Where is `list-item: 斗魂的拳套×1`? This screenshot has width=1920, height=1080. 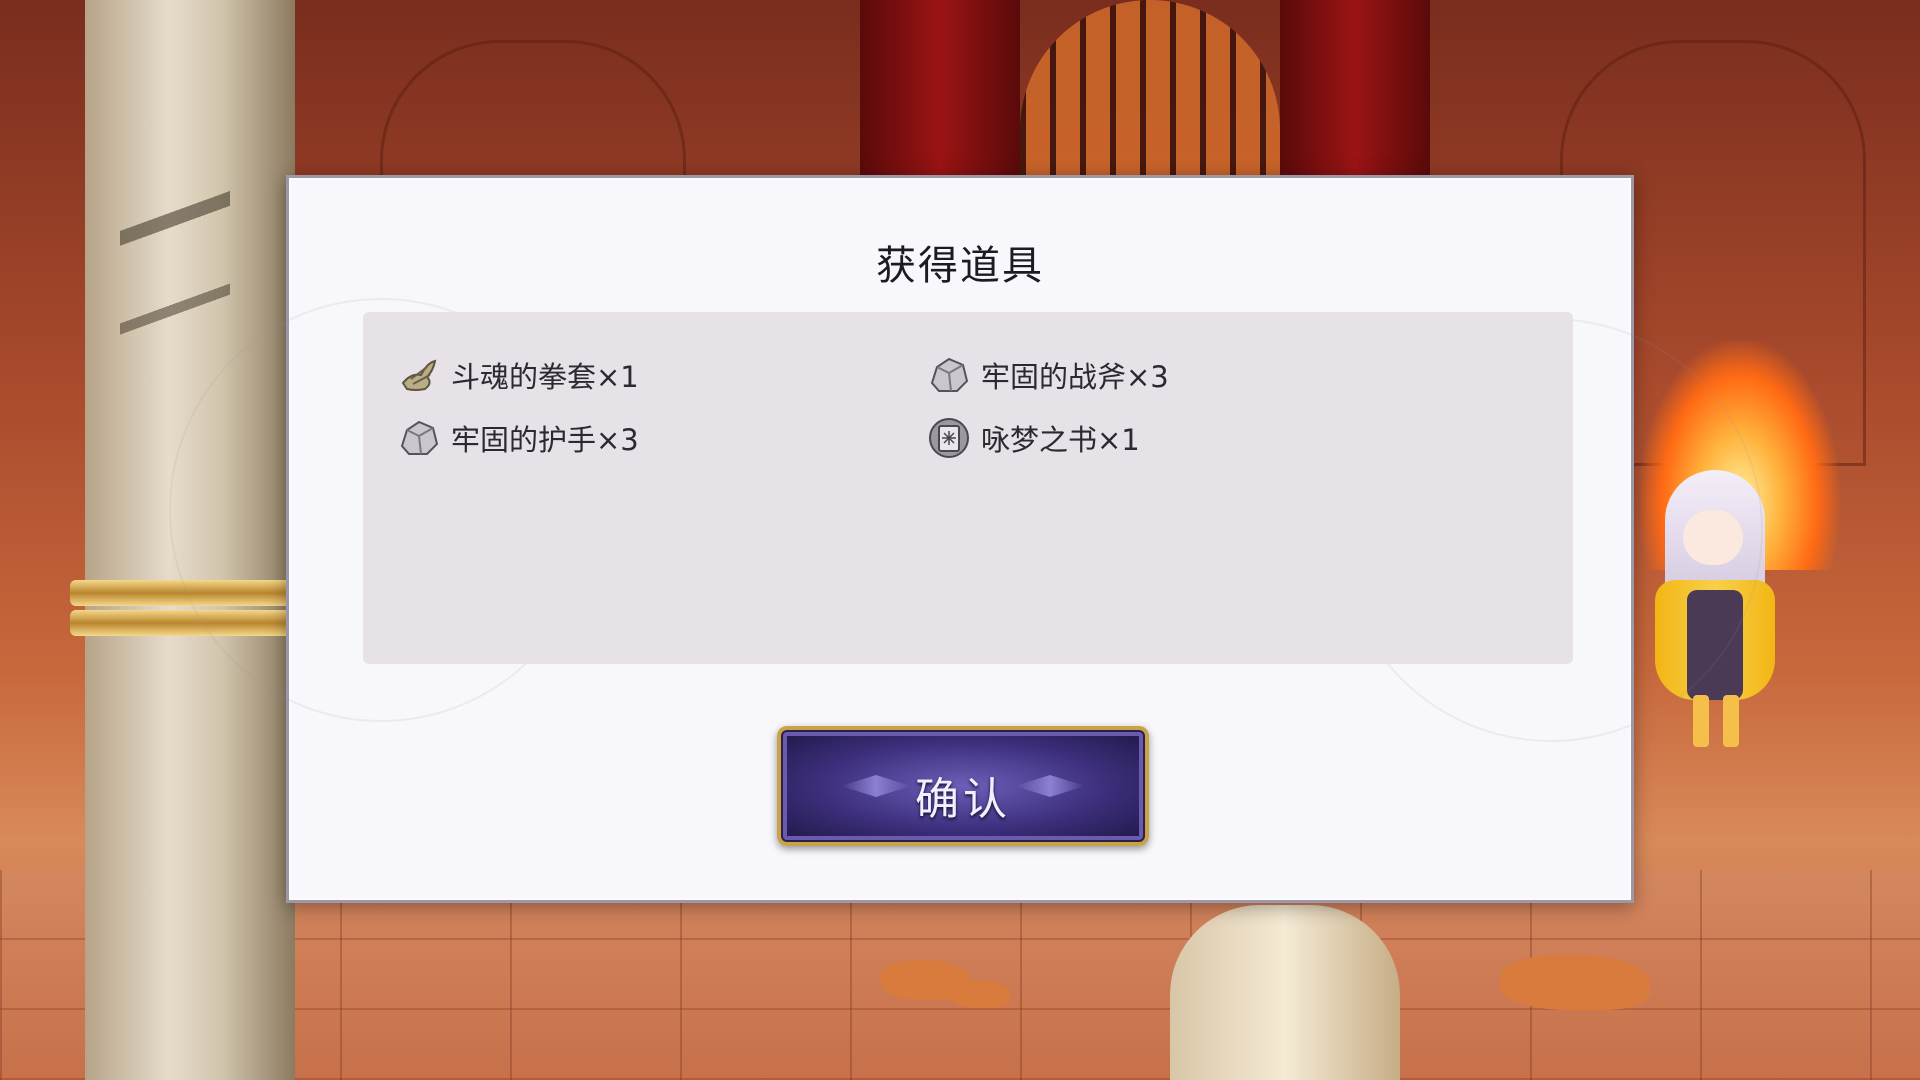
list-item: 斗魂的拳套×1 is located at coordinates (518, 375).